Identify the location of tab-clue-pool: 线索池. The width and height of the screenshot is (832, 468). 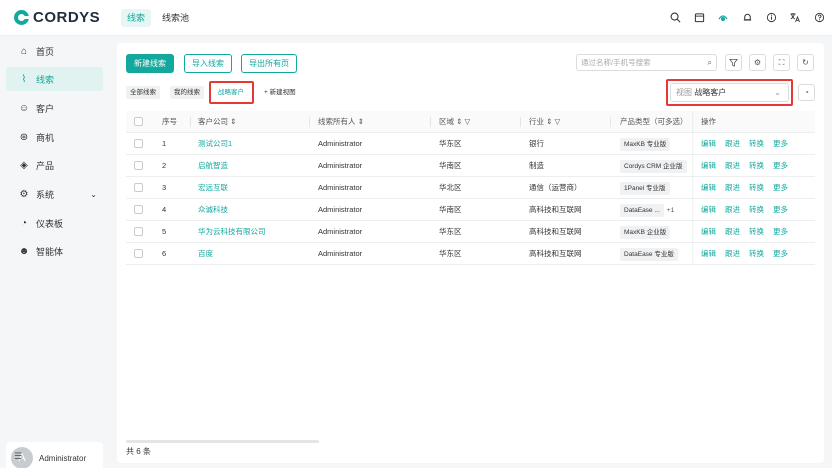
(175, 18).